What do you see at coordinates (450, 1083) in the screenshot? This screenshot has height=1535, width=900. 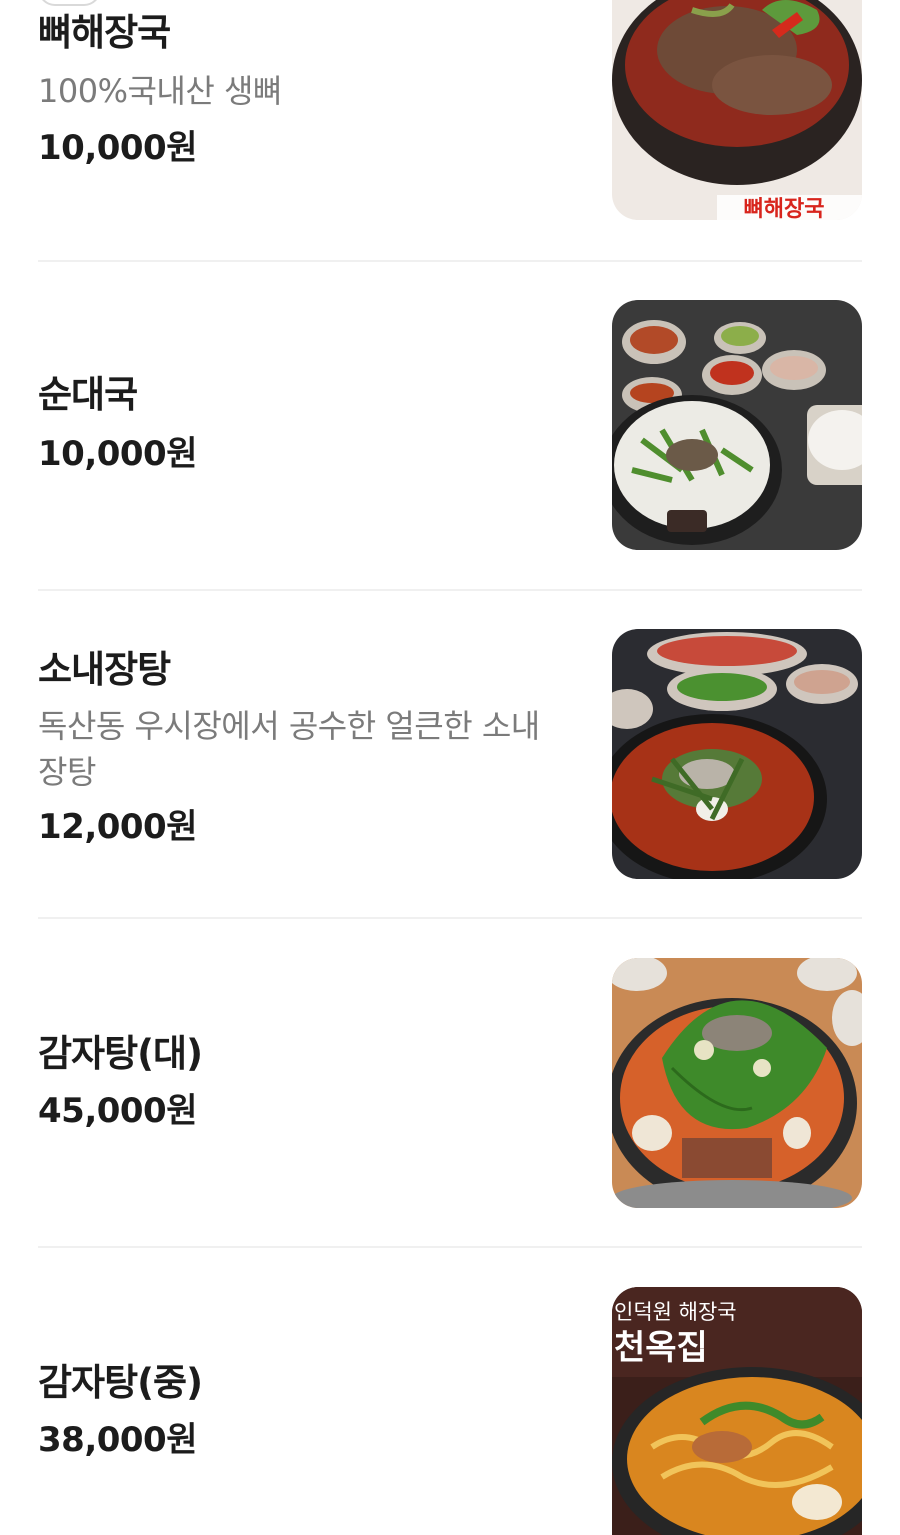 I see `menu-item-gamjatang-large: 감자탕(대) 45,000원` at bounding box center [450, 1083].